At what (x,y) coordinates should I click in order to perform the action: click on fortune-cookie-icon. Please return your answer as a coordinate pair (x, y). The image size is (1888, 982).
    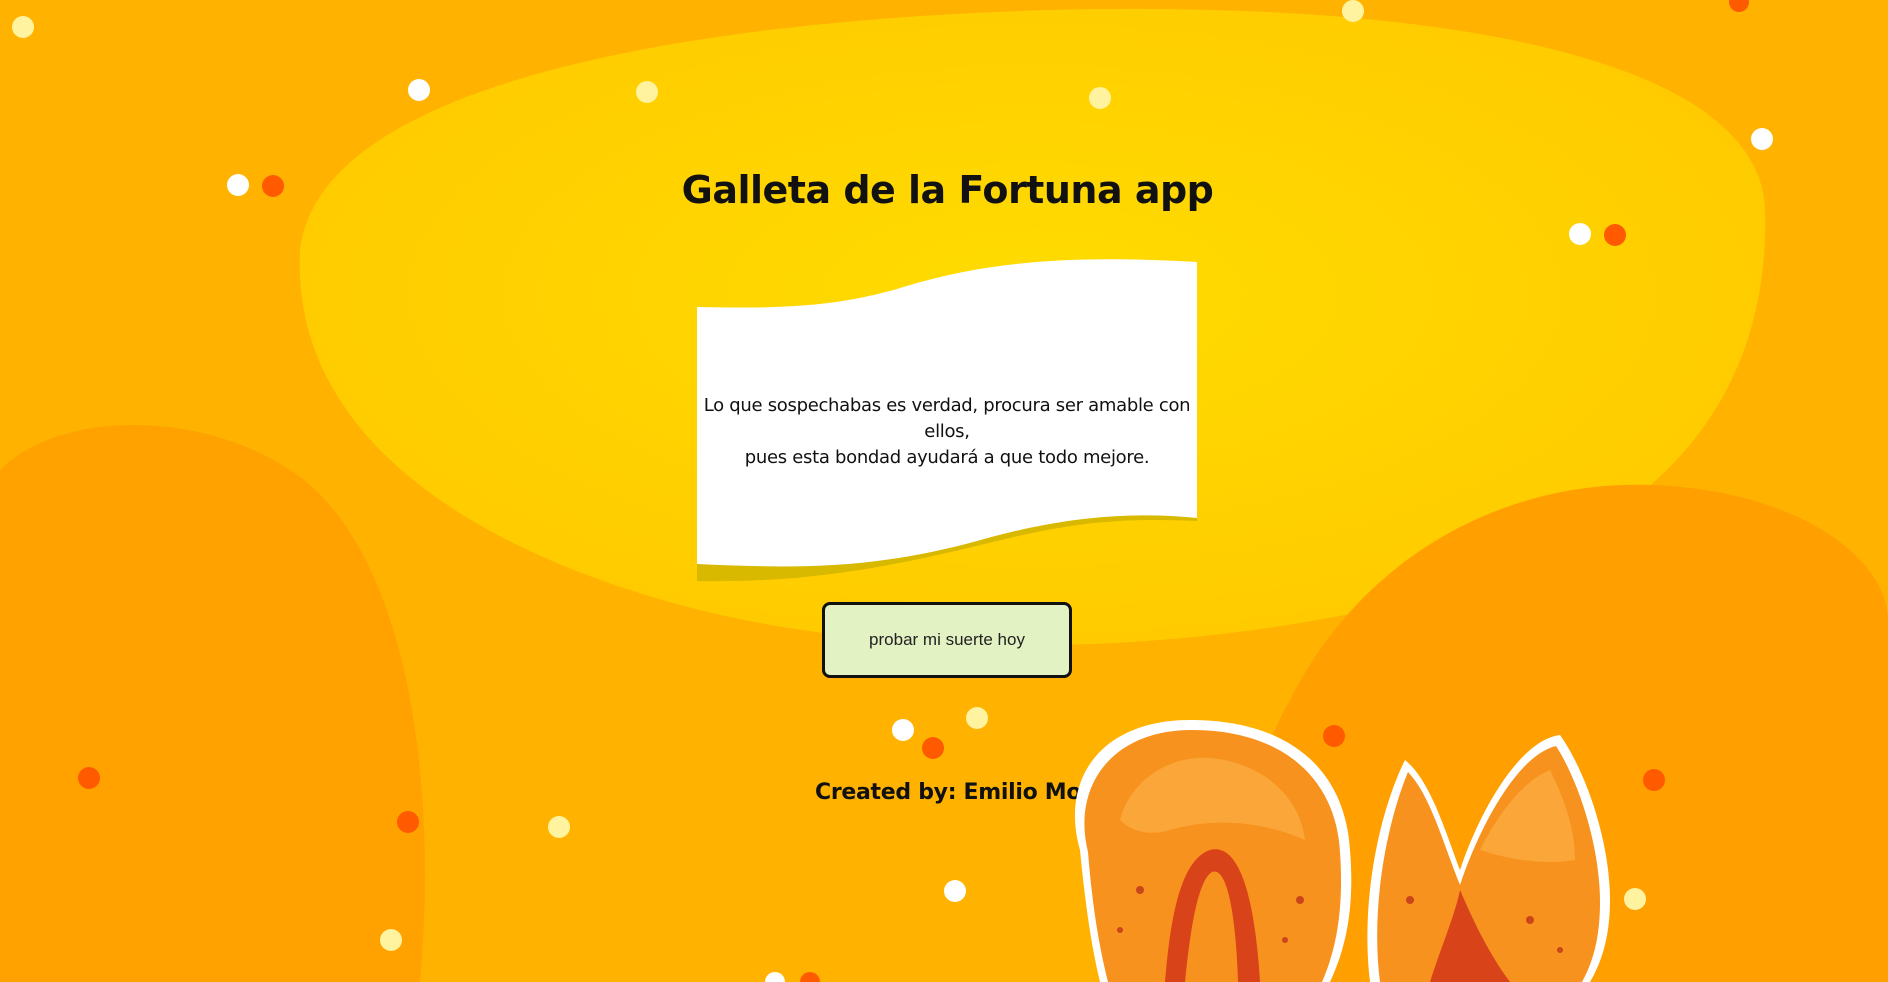
    Looking at the image, I should click on (1342, 851).